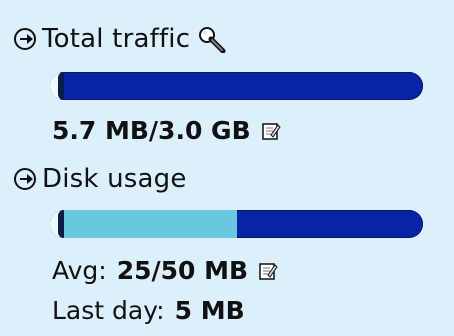  What do you see at coordinates (114, 179) in the screenshot?
I see `disk-usage-label: Disk usage` at bounding box center [114, 179].